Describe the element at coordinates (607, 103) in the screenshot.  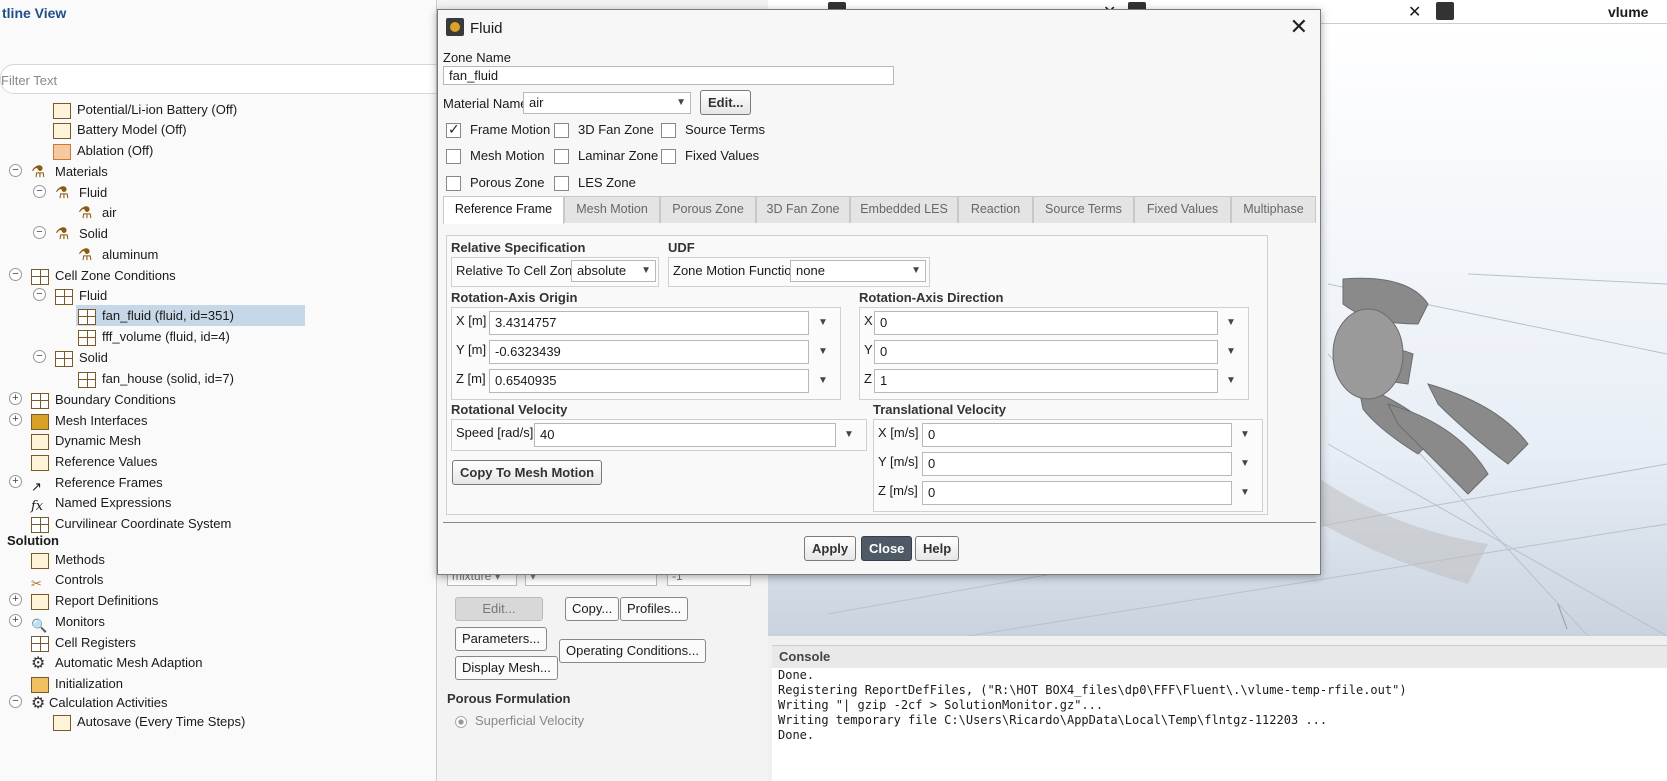
I see `material-name-select: air ▼` at that location.